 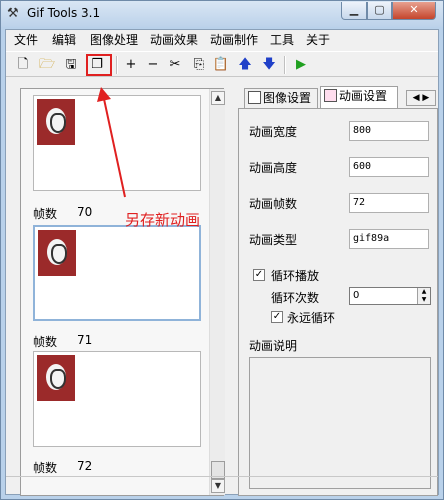 I want to click on vertical-scrollbar: ▲ ▼, so click(x=217, y=292).